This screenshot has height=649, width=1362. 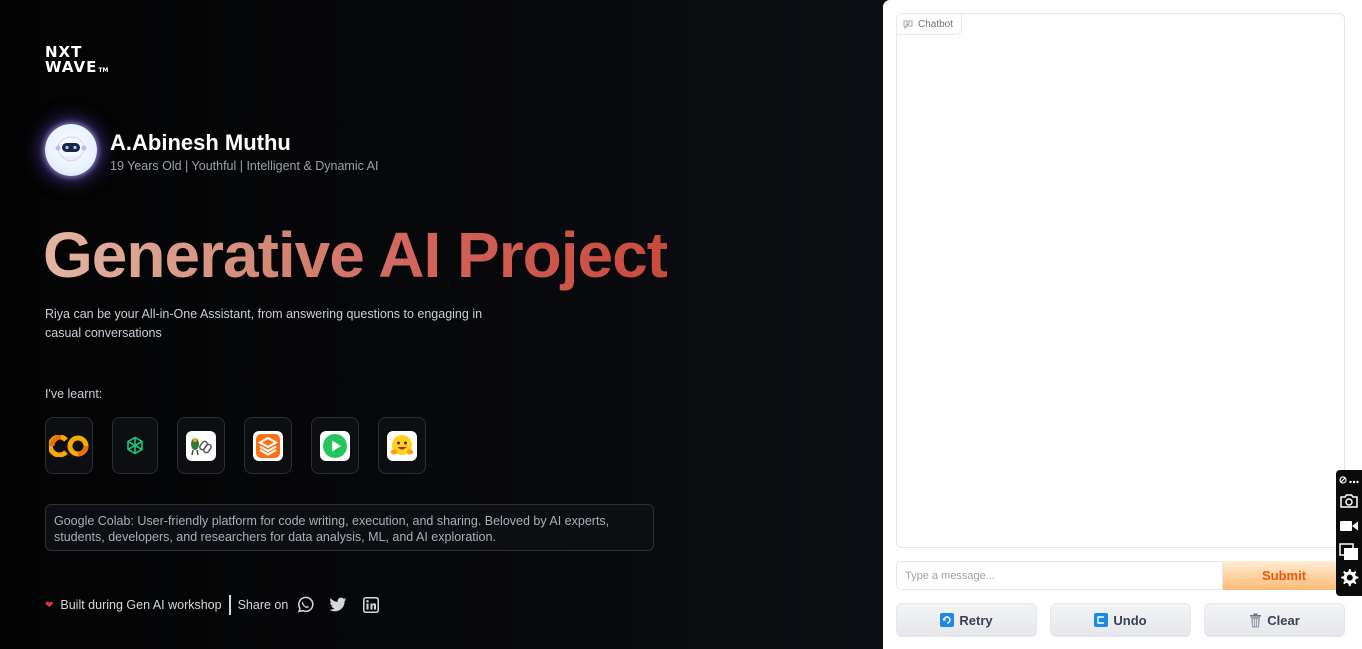 I want to click on huggingface-icon, so click(x=402, y=445).